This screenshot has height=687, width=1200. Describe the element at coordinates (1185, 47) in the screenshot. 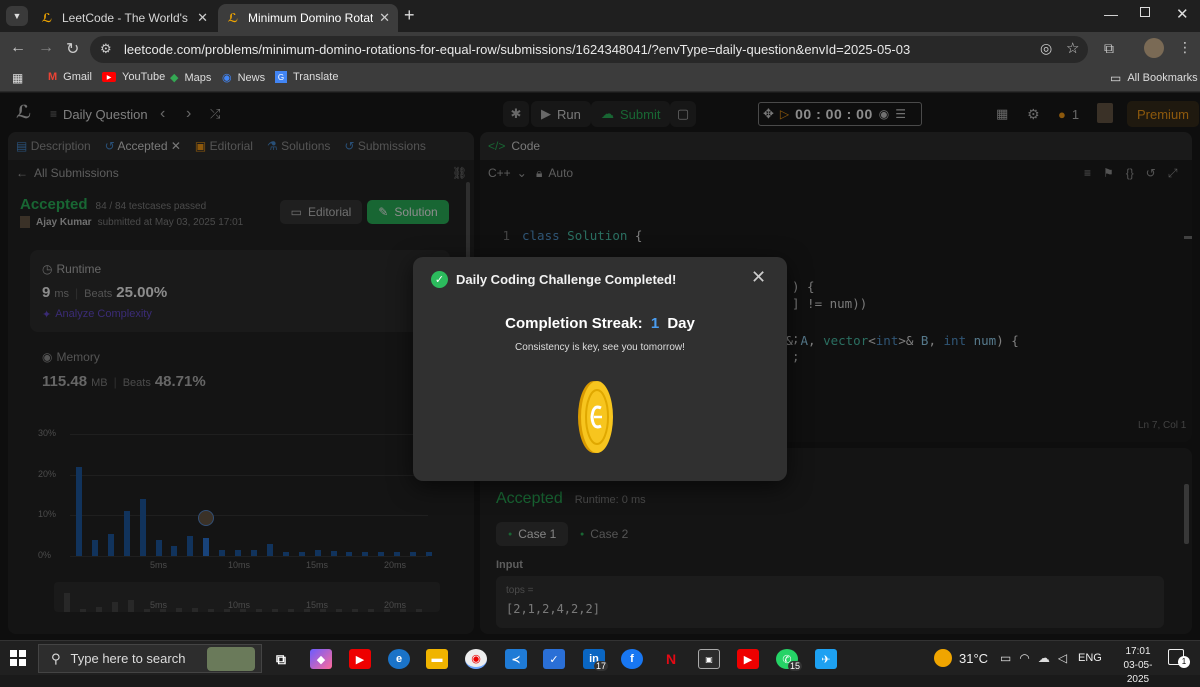

I see `menu-kebab-icon: ⋮` at that location.